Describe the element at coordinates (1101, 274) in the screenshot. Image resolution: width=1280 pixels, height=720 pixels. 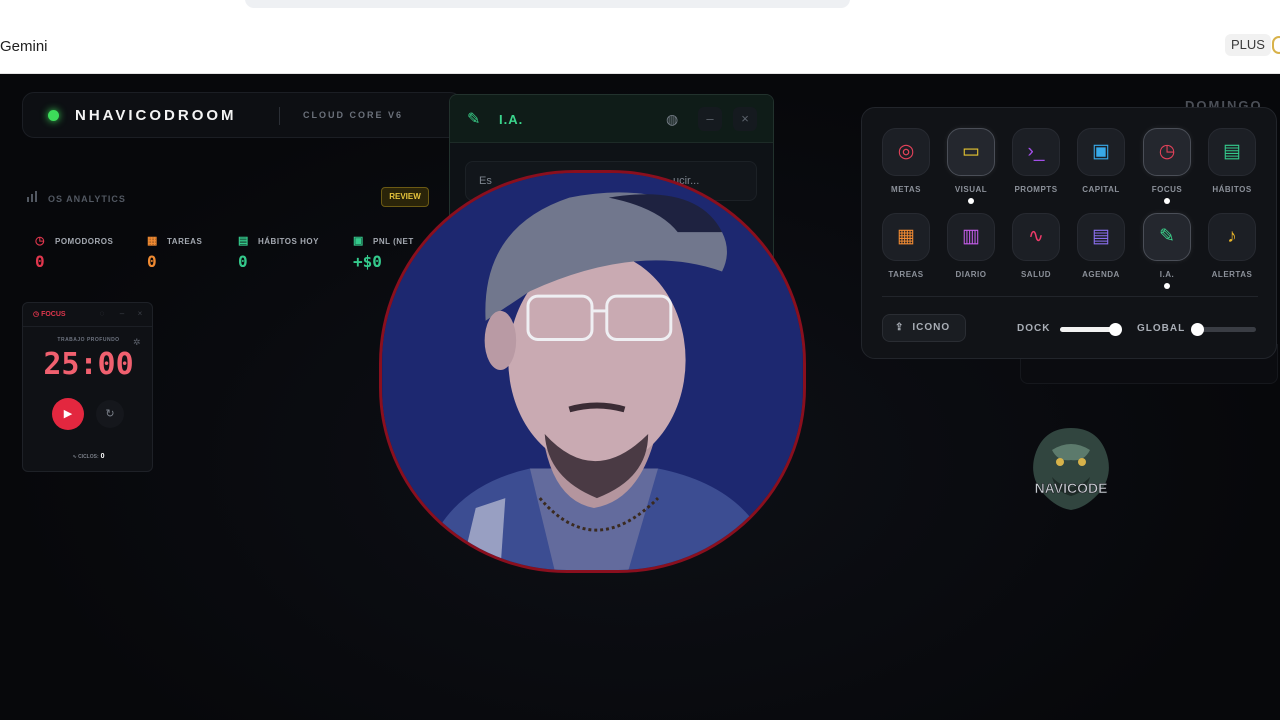
I see `dock-item-label: AGENDA` at that location.